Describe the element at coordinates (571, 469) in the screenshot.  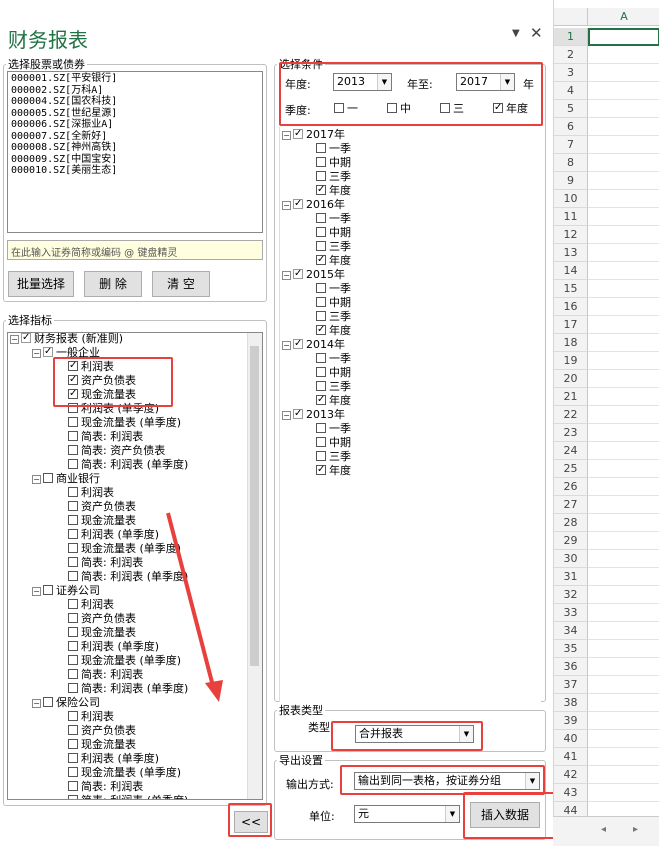
I see `row-header: 25` at that location.